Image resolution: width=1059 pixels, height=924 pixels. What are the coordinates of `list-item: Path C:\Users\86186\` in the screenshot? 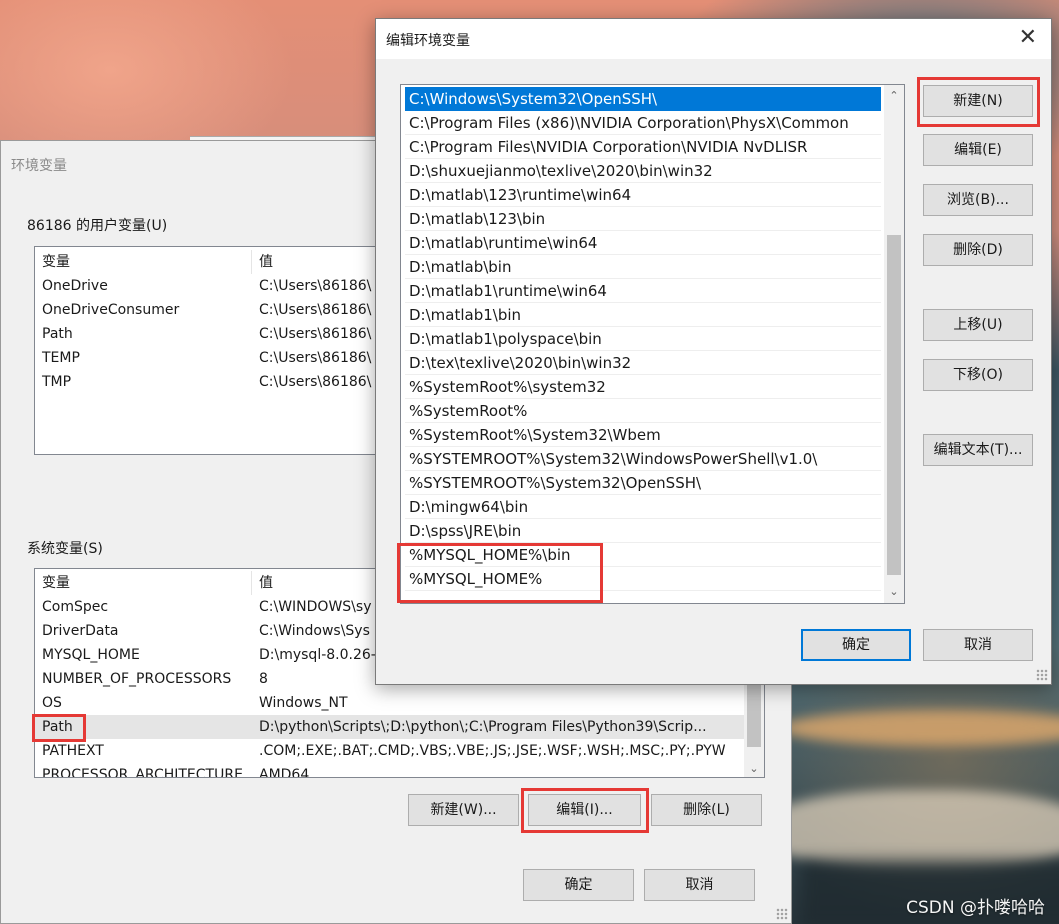 It's located at (207, 334).